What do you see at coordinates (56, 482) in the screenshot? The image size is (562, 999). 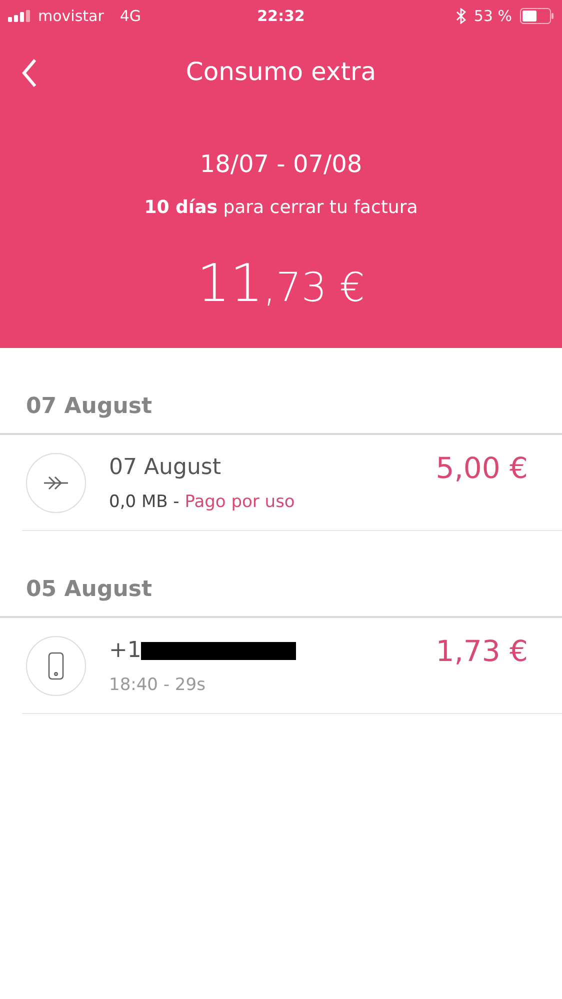 I see `merge-arrow-icon` at bounding box center [56, 482].